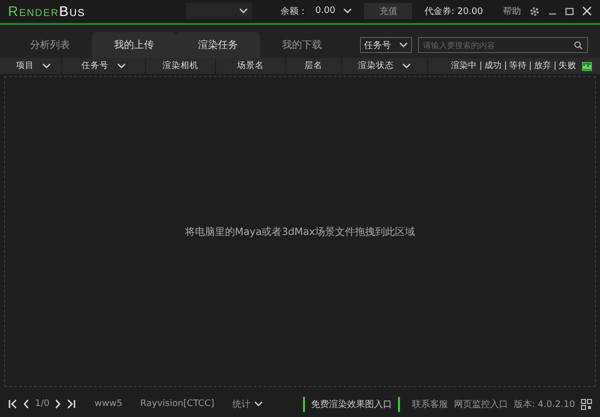 The height and width of the screenshot is (417, 600). I want to click on page-counter: 1/0, so click(42, 404).